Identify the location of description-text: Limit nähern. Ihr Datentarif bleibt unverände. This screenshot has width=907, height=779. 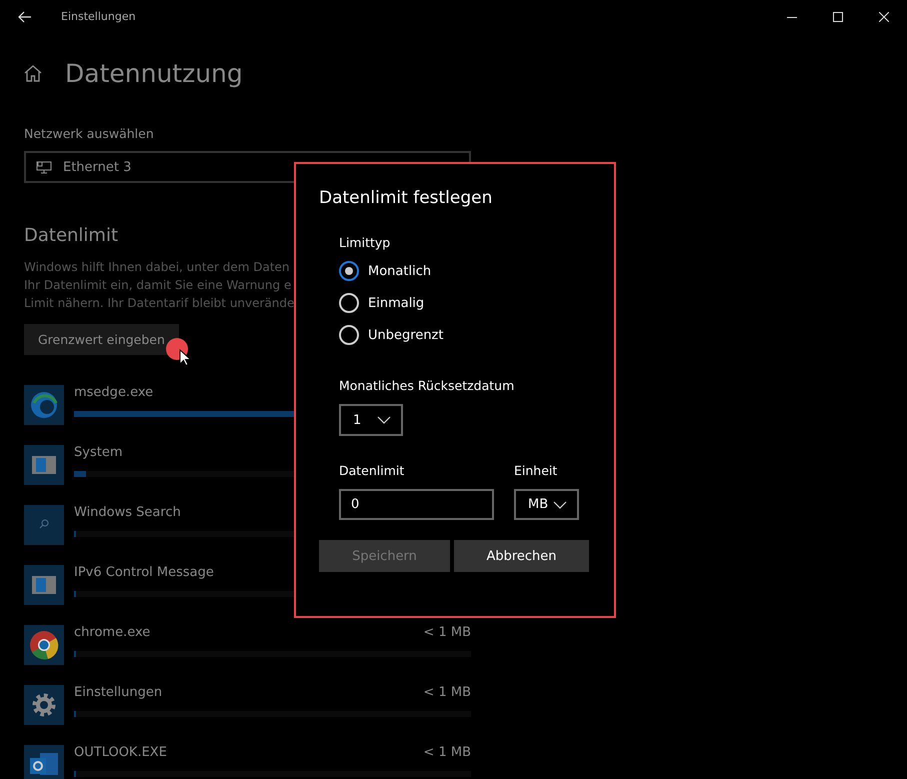
(159, 303).